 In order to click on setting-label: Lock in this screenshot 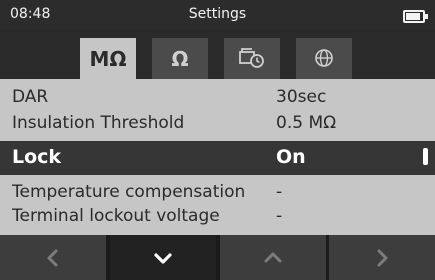, I will do `click(37, 157)`.